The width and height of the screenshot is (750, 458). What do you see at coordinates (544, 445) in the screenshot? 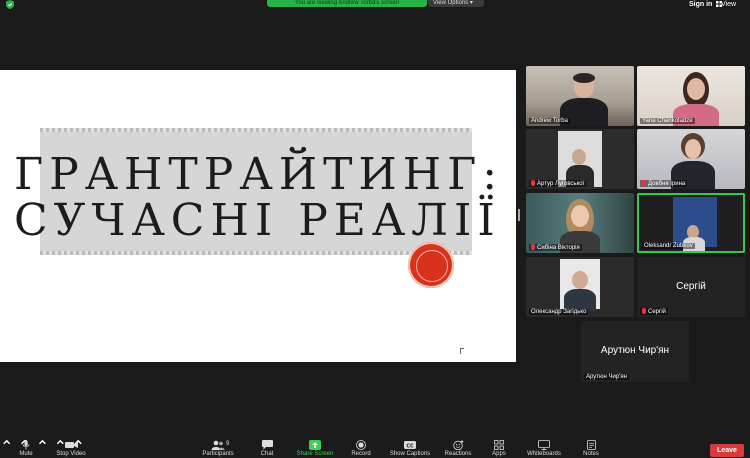
I see `whiteboard-icon` at bounding box center [544, 445].